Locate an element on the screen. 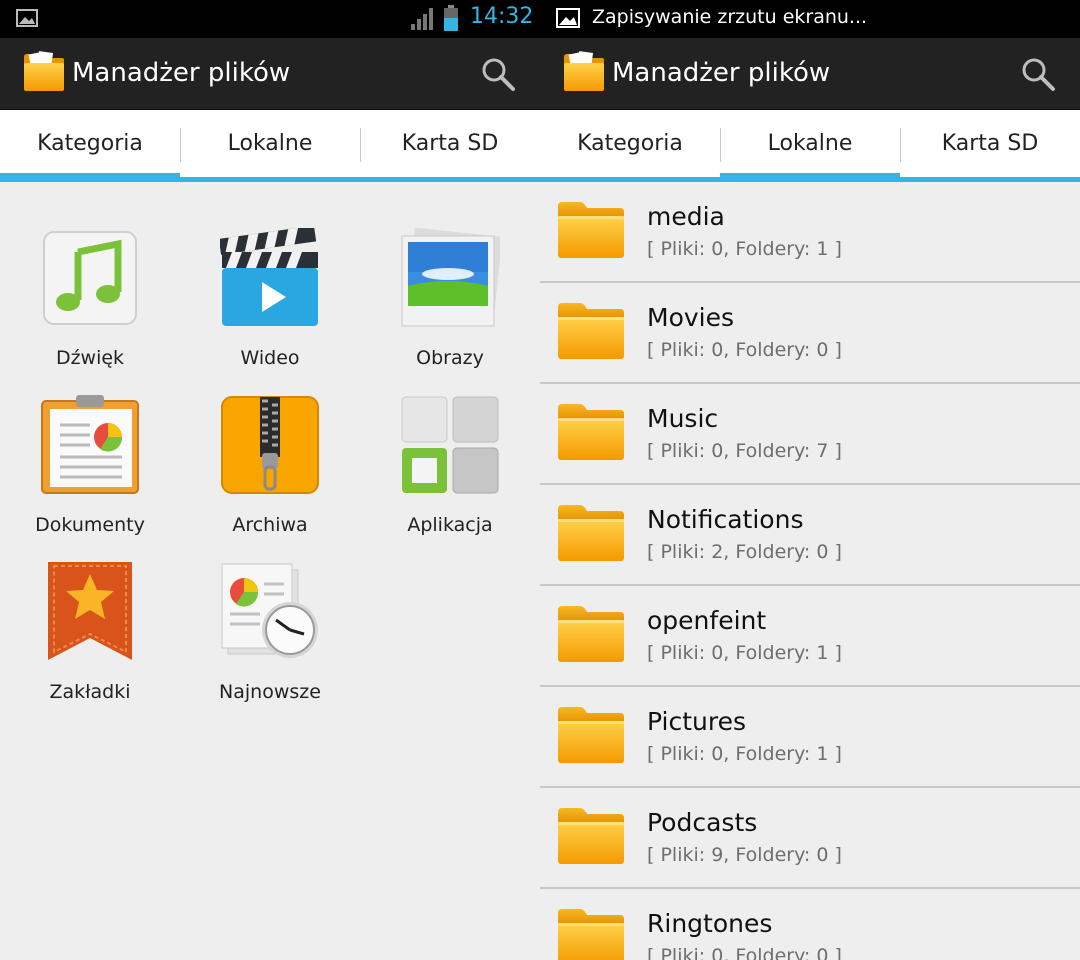  folder-meta: [ Pliki: 2, Foldery: 0 ] is located at coordinates (744, 552).